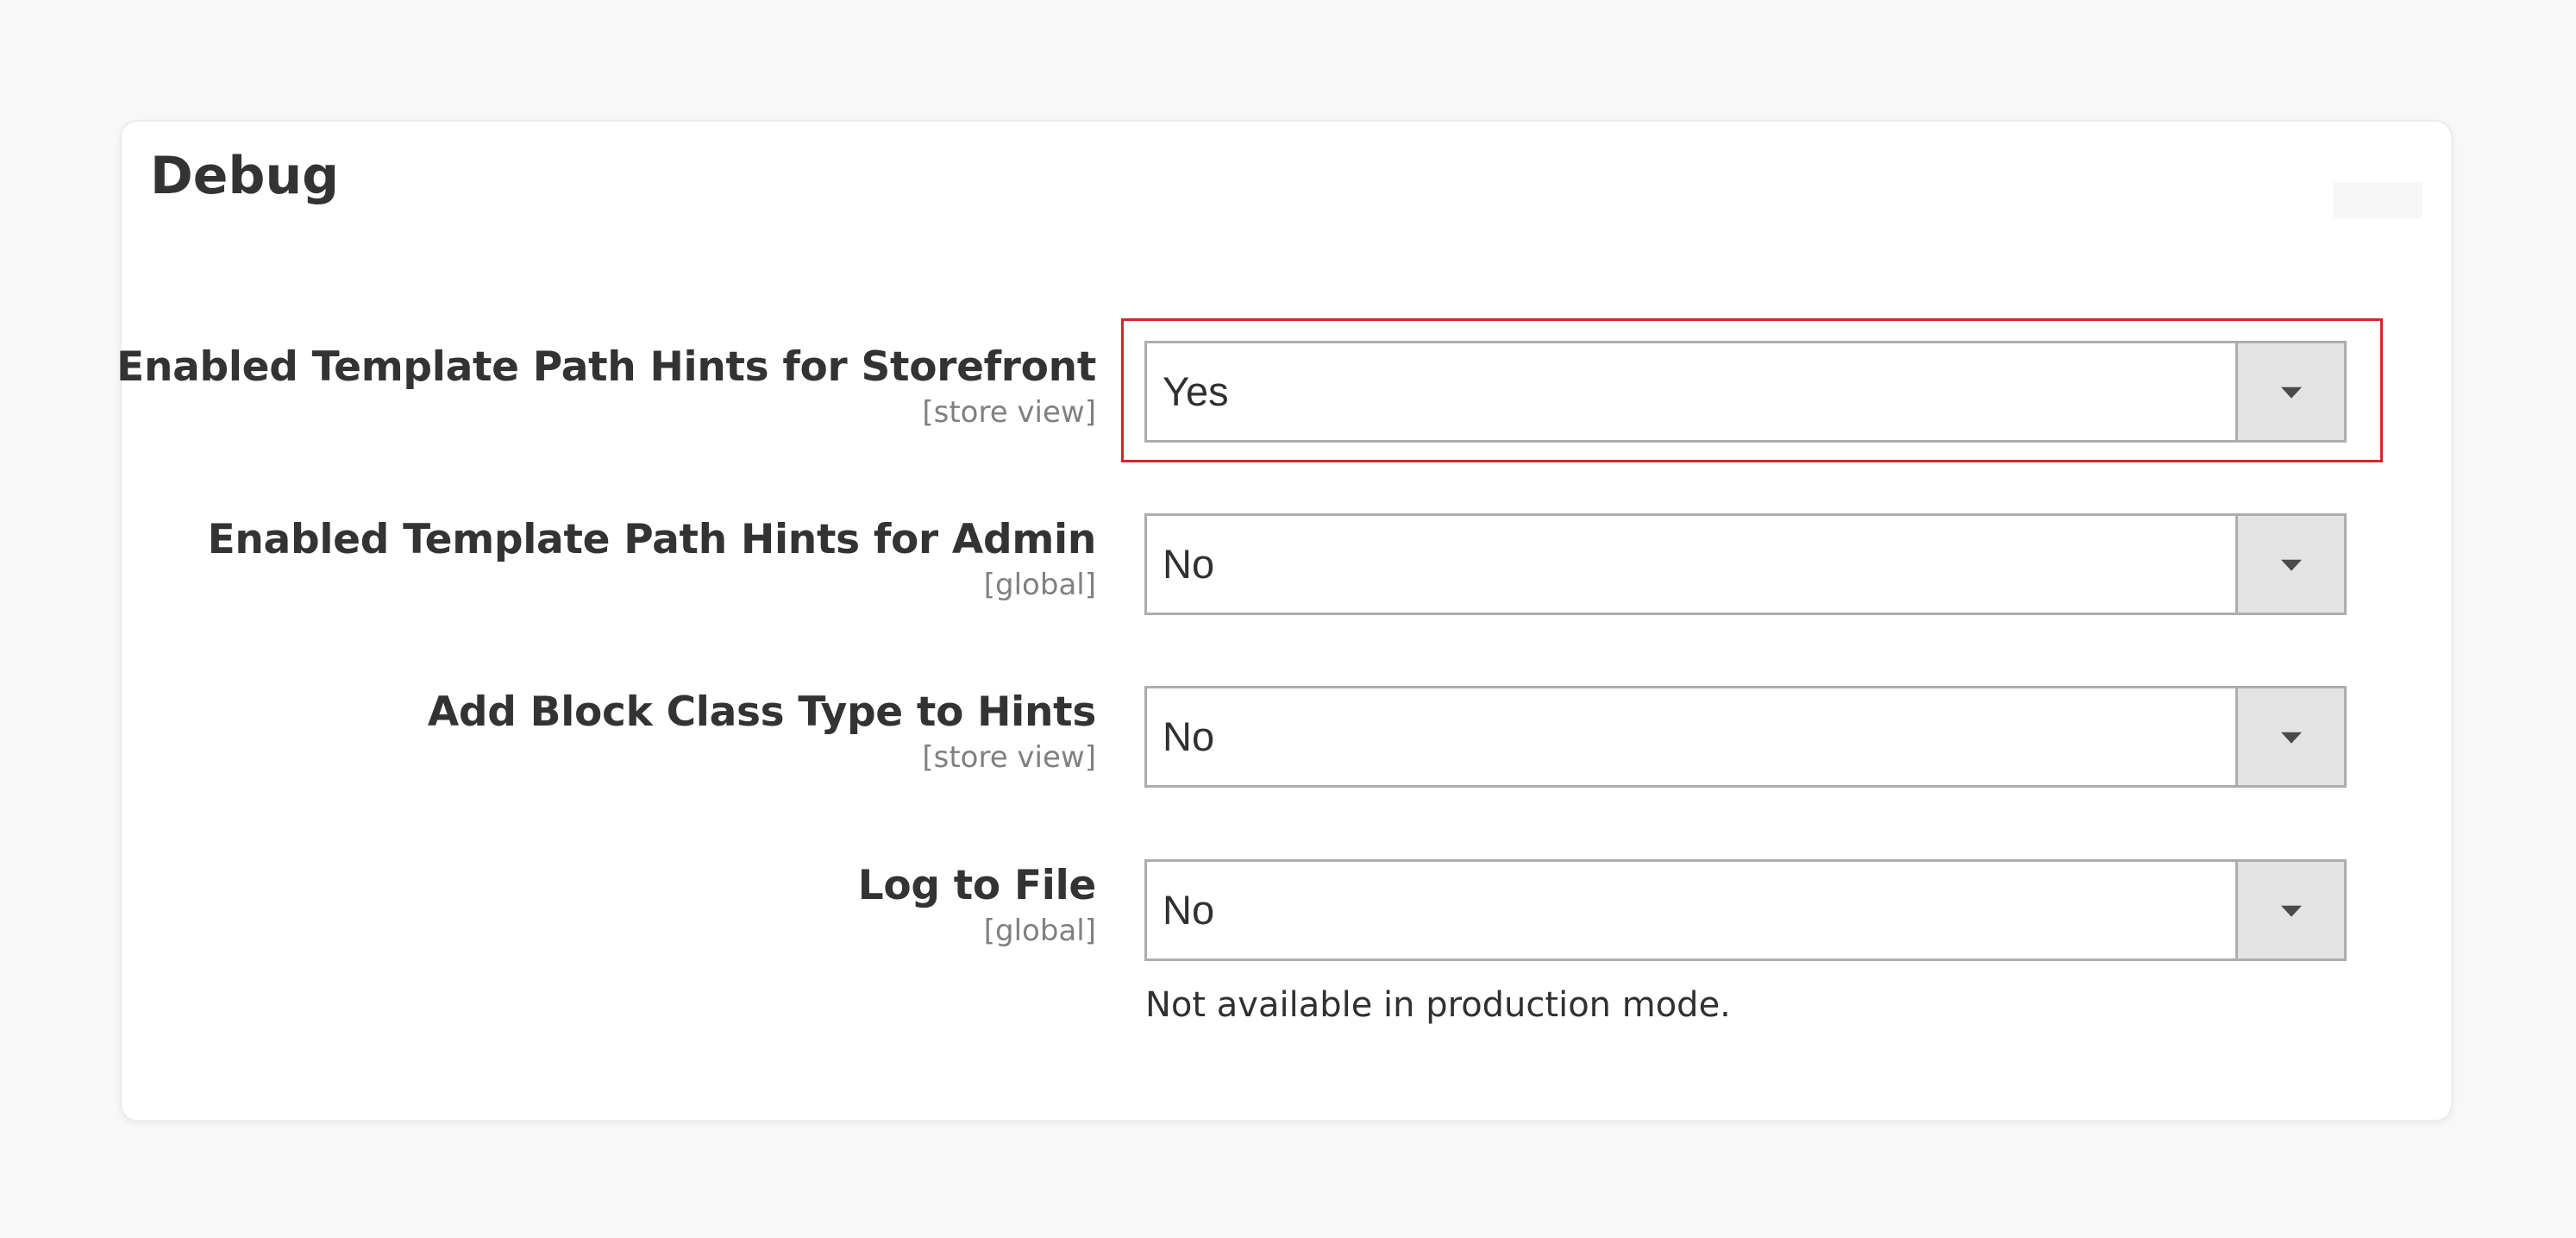  Describe the element at coordinates (245, 176) in the screenshot. I see `panel-title: Debug` at that location.